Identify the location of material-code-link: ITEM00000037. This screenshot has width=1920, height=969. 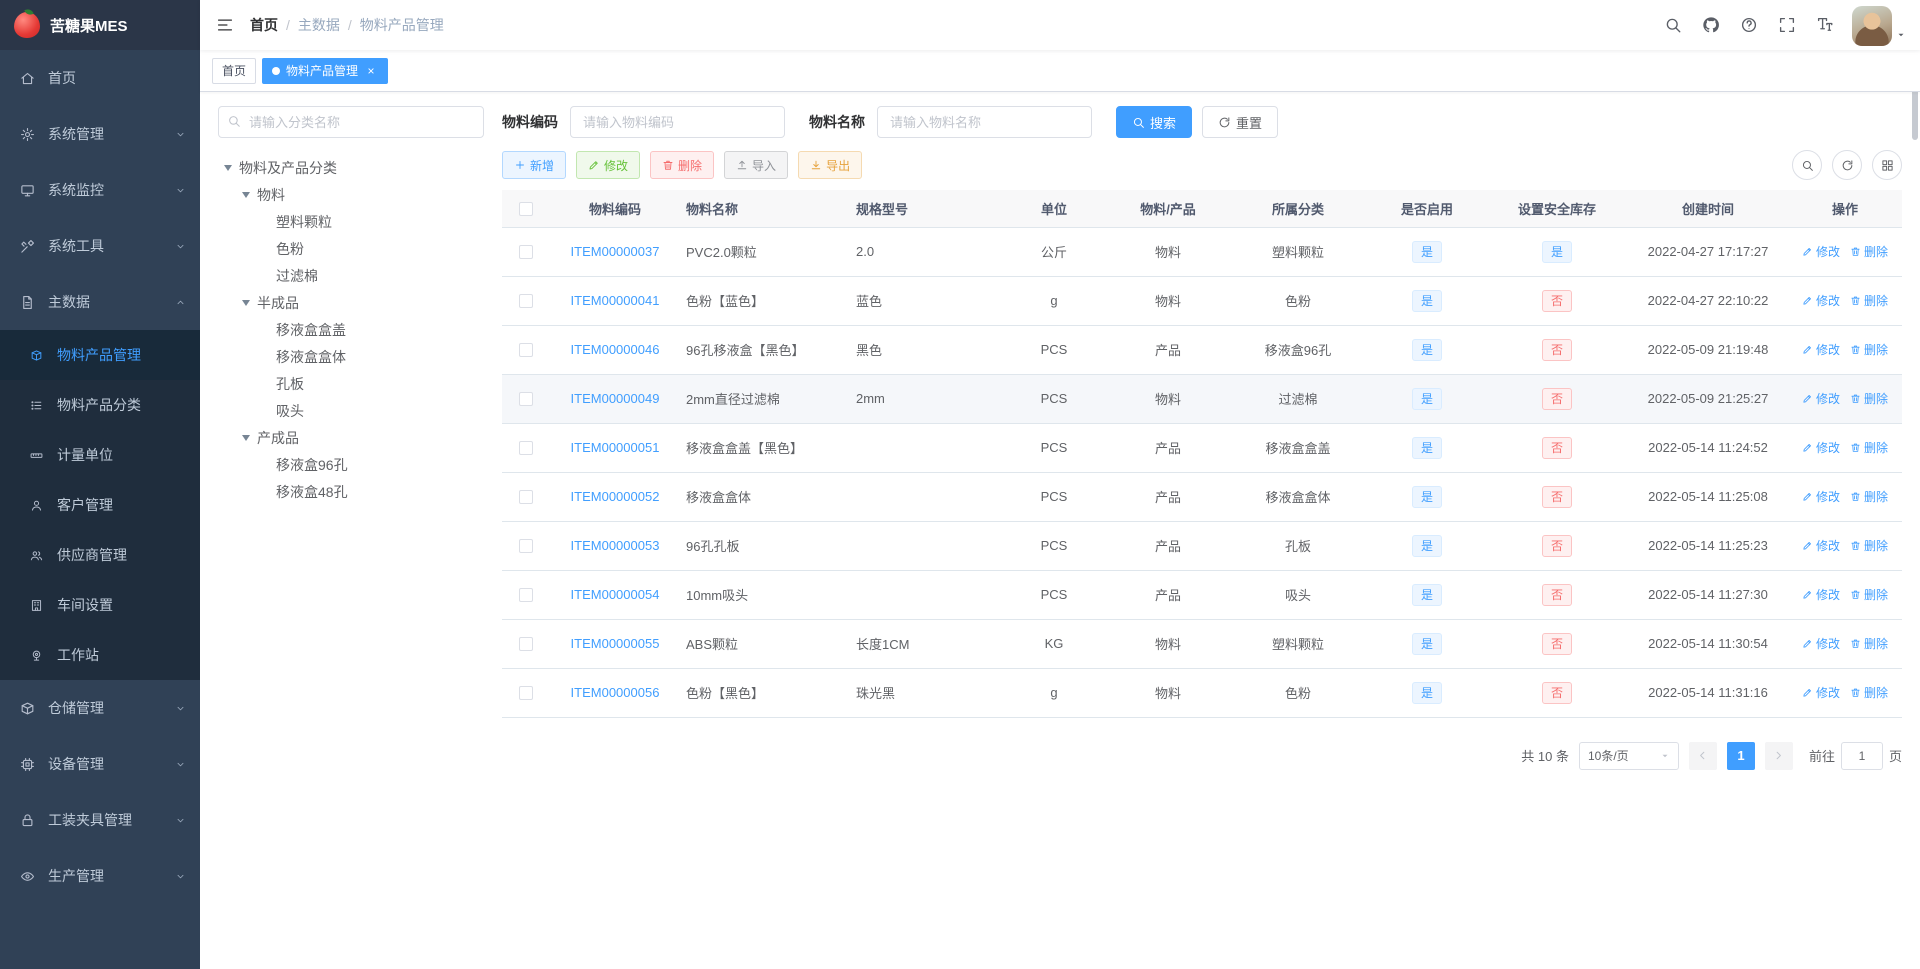
(615, 251).